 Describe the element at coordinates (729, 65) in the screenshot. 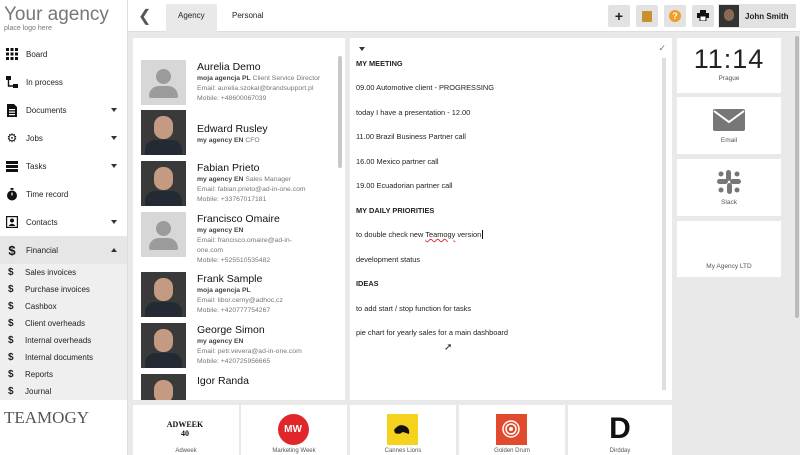

I see `clock-widget: 11:14 Prague` at that location.